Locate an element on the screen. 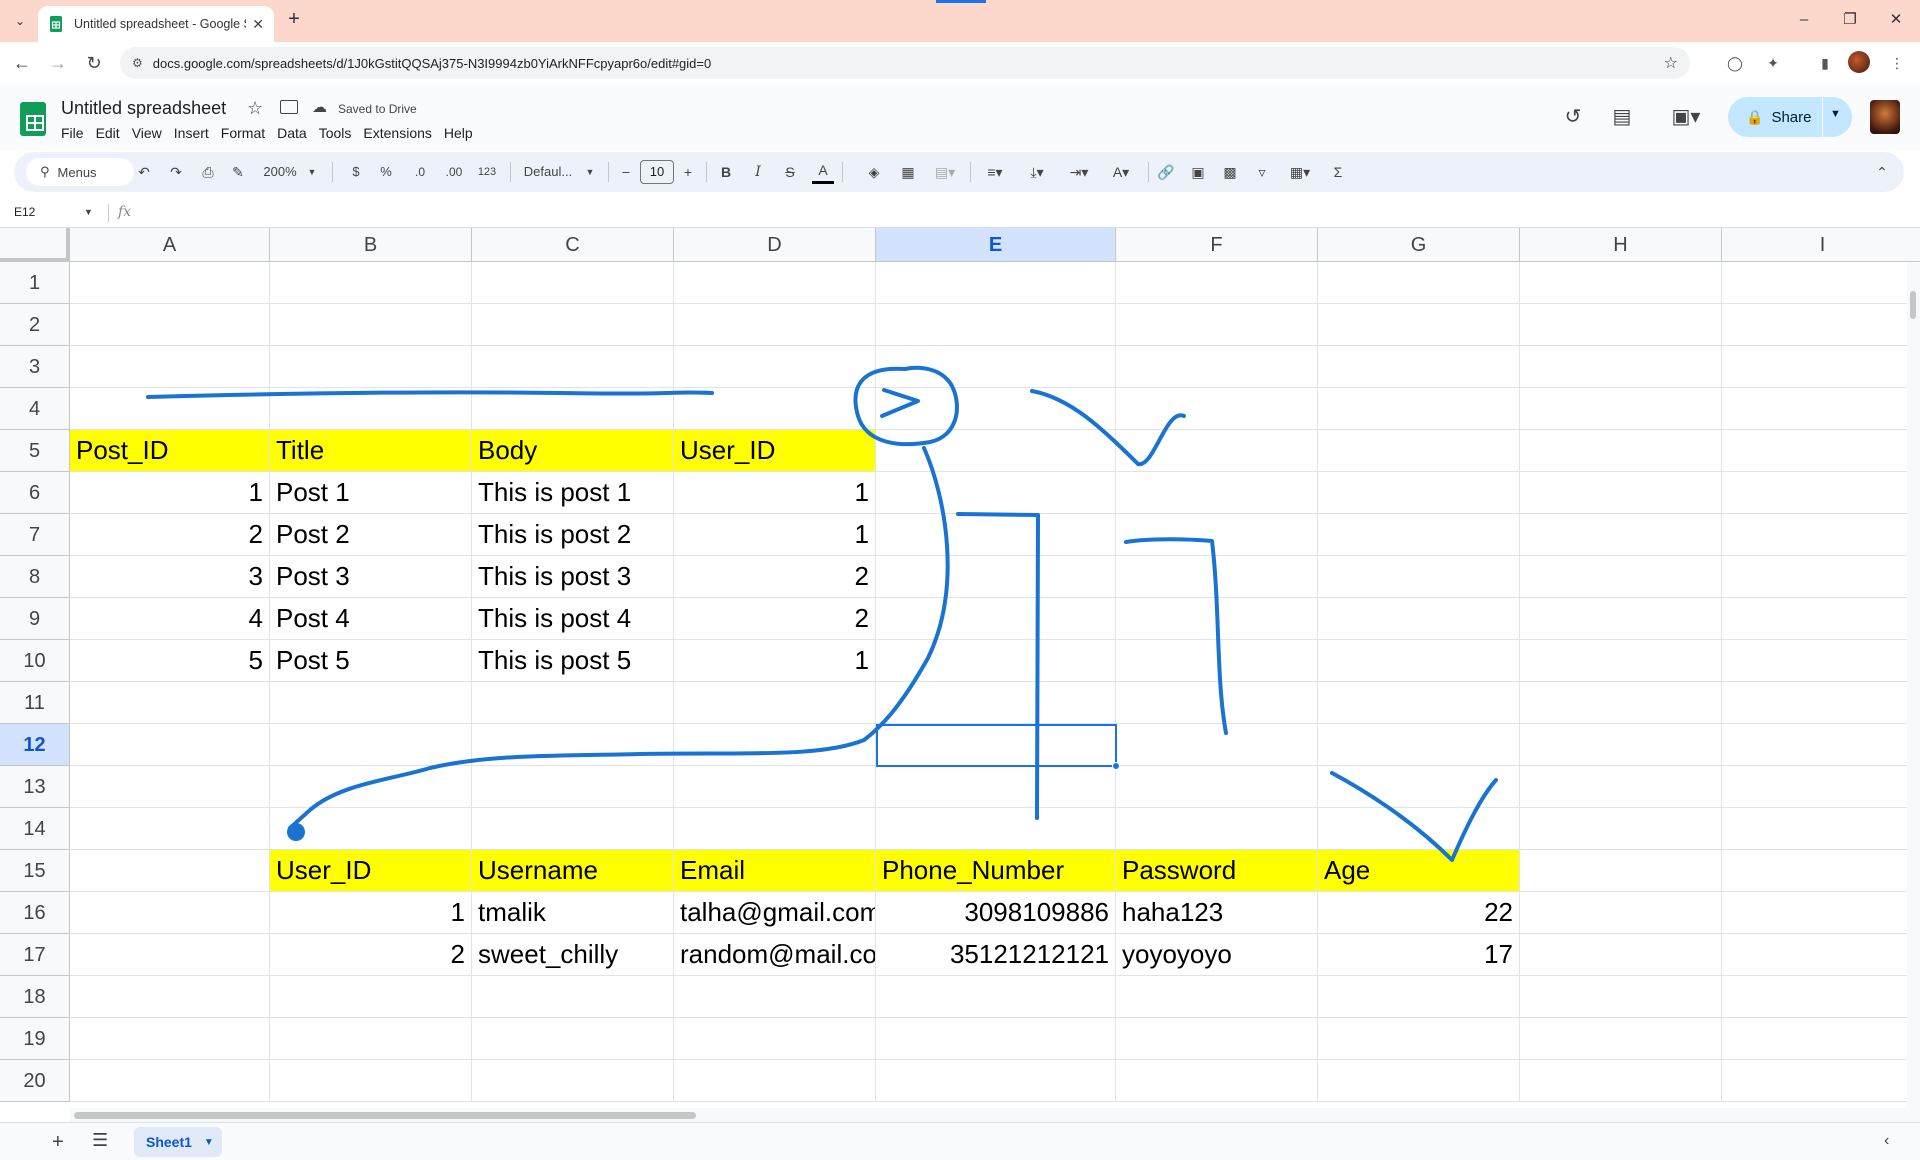 The width and height of the screenshot is (1920, 1160). horizontal-scroll-thumb is located at coordinates (385, 1115).